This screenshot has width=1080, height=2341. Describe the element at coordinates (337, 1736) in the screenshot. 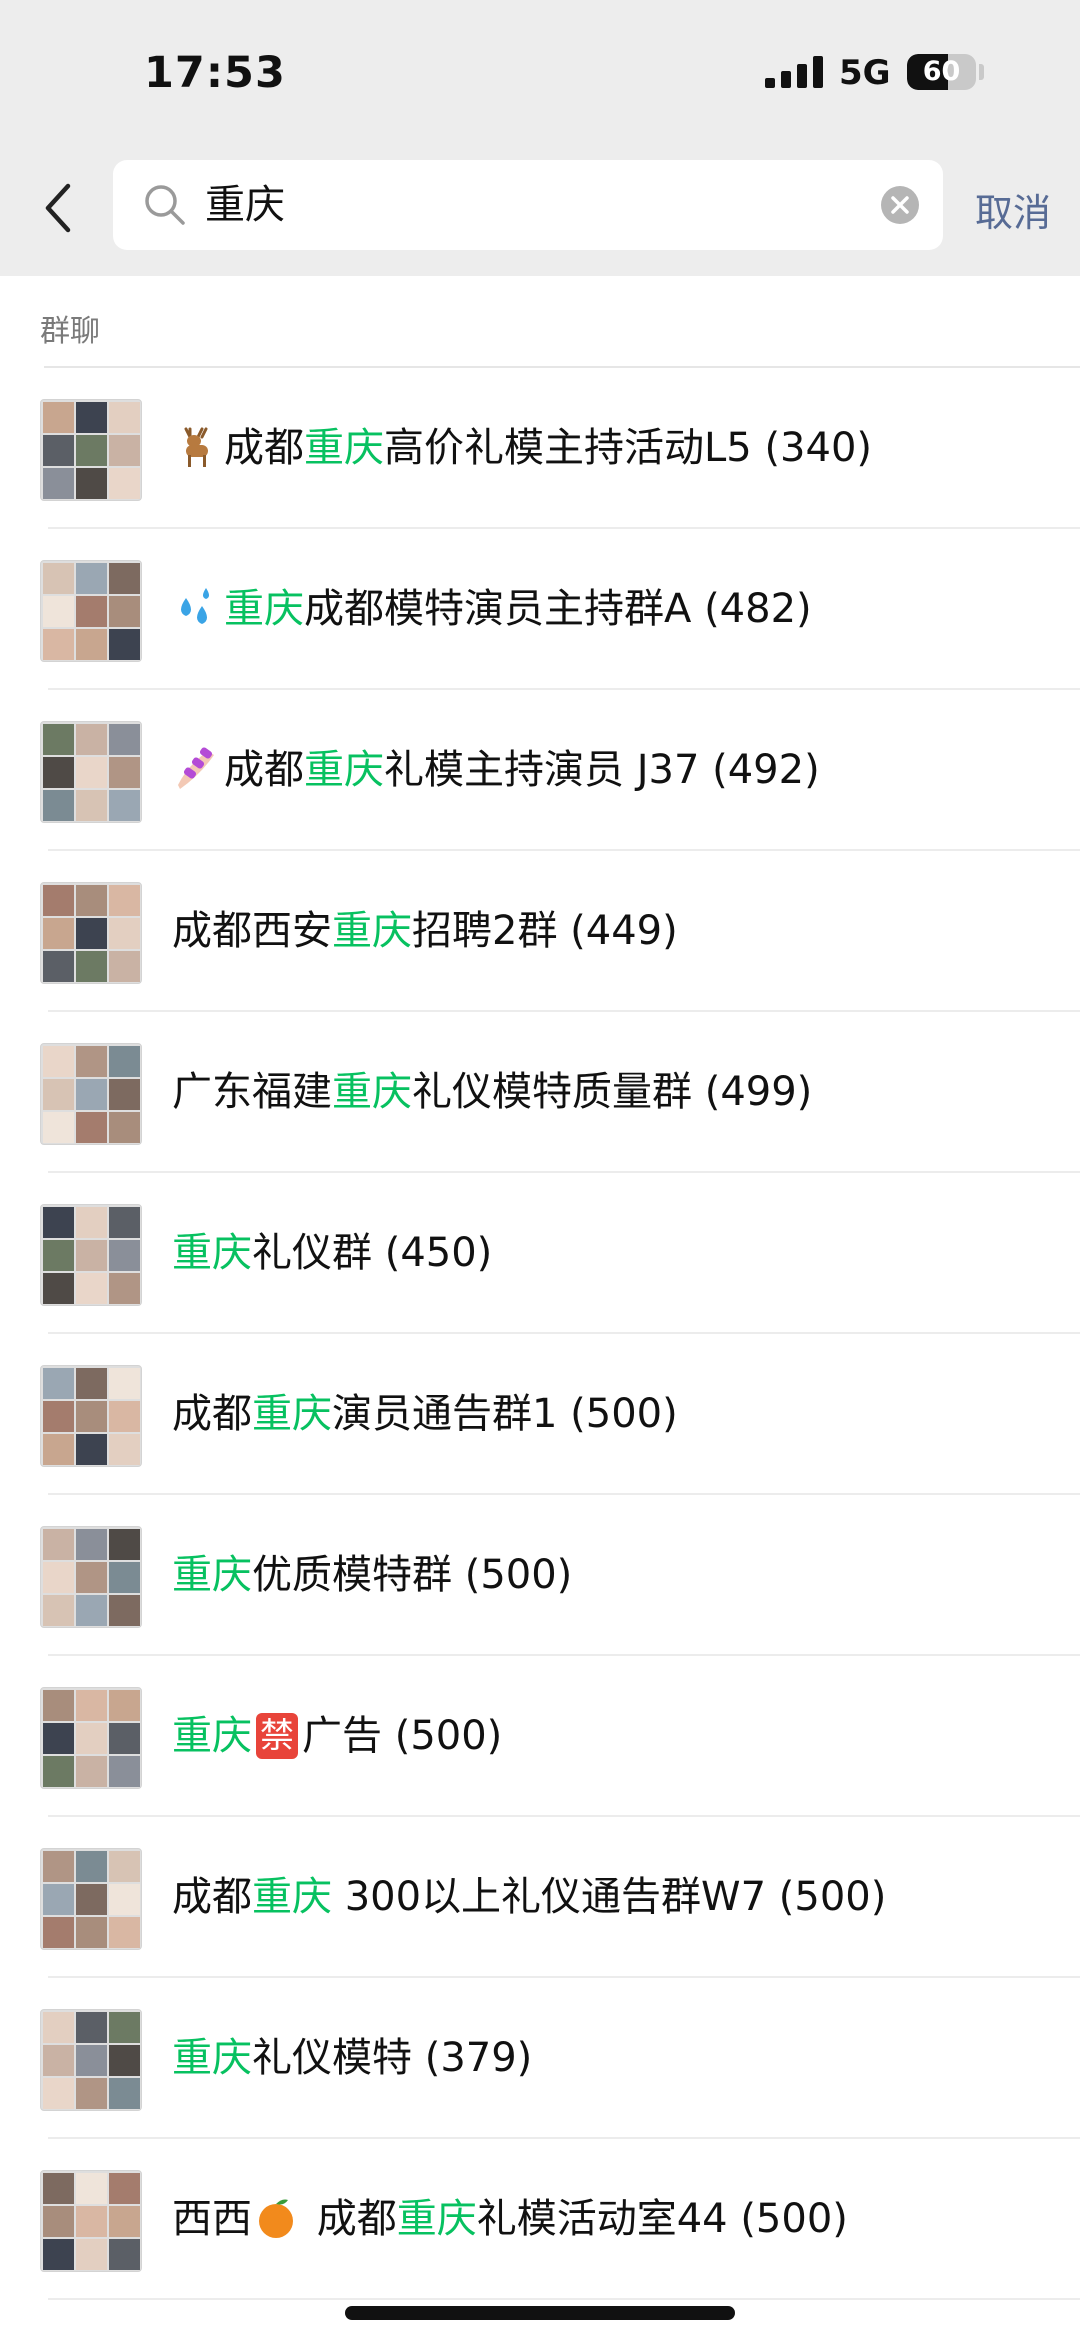

I see `group-name: 重庆禁广告 (500)` at that location.